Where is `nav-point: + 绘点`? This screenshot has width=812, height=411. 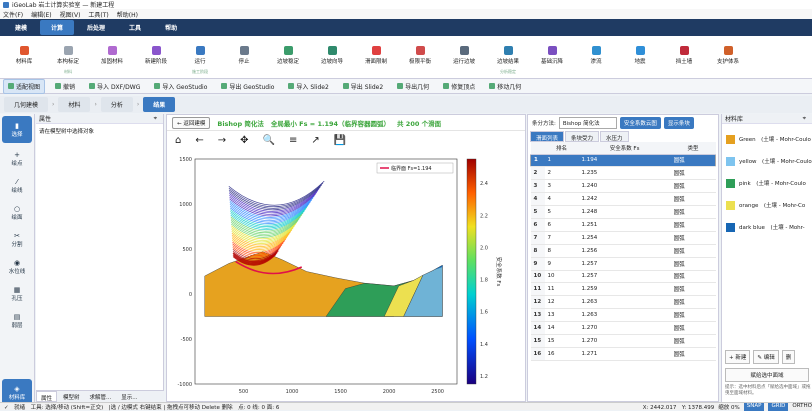
nav-point: + 绘点 is located at coordinates (17, 158).